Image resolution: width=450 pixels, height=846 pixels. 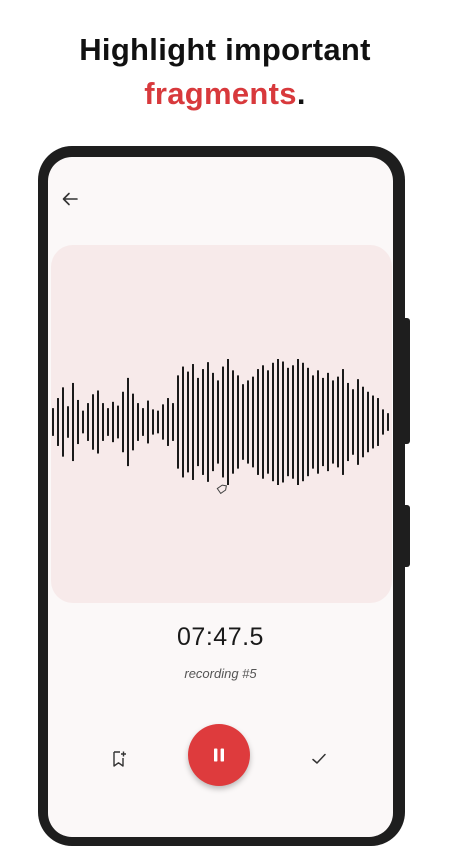 What do you see at coordinates (406, 381) in the screenshot?
I see `phone-volume-button` at bounding box center [406, 381].